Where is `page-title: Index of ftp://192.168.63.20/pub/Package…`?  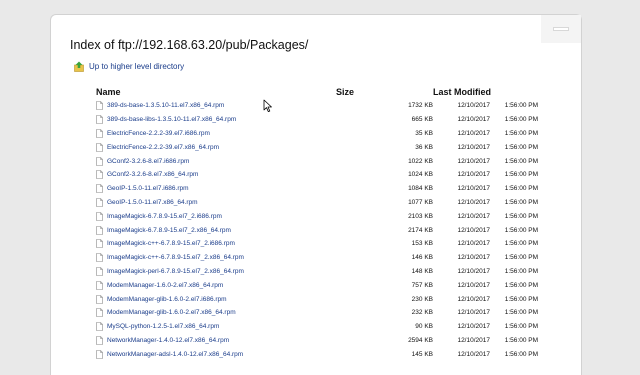 page-title: Index of ftp://192.168.63.20/pub/Package… is located at coordinates (189, 45).